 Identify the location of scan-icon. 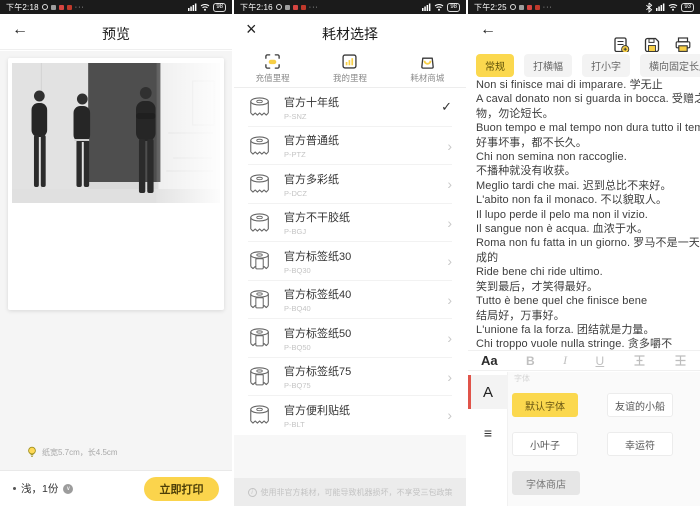
(272, 61).